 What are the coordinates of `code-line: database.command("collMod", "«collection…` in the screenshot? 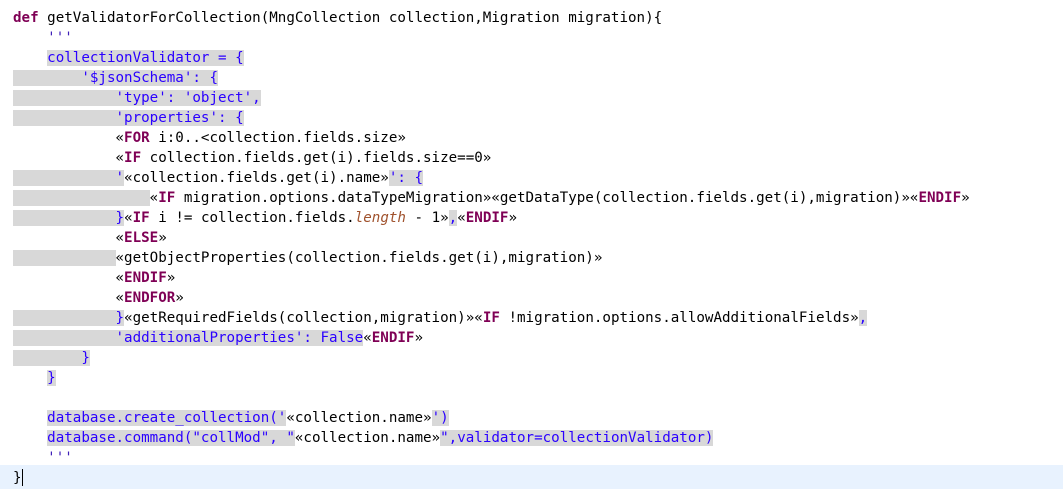 It's located at (363, 438).